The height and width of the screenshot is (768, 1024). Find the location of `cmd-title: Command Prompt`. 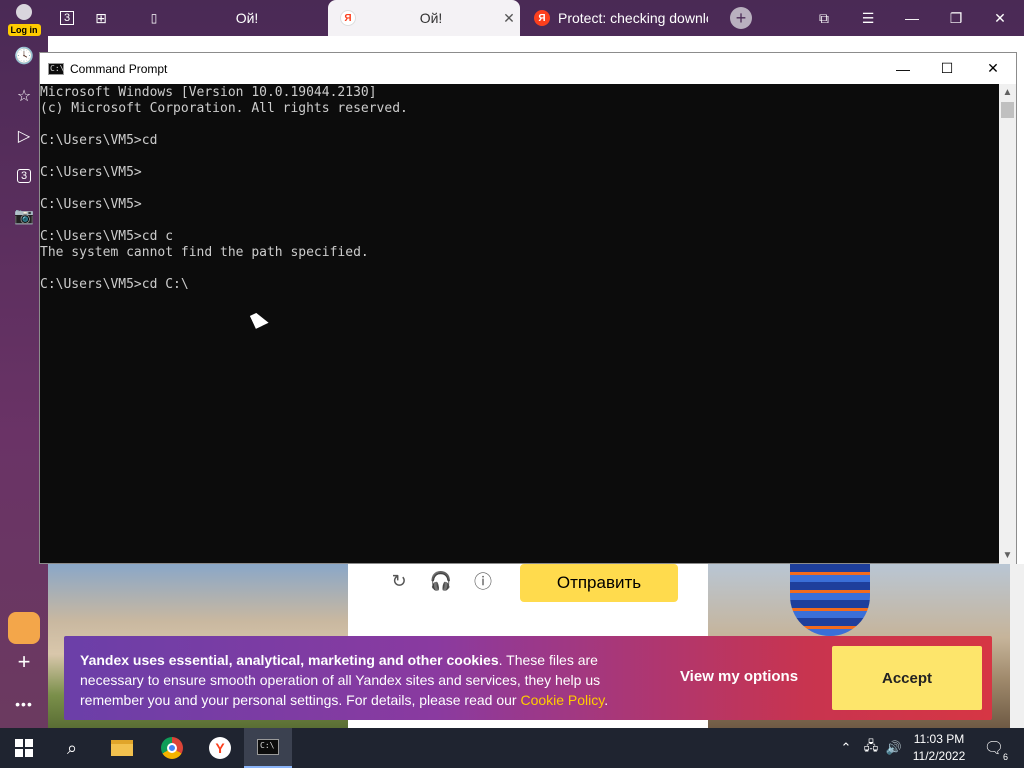

cmd-title: Command Prompt is located at coordinates (119, 68).